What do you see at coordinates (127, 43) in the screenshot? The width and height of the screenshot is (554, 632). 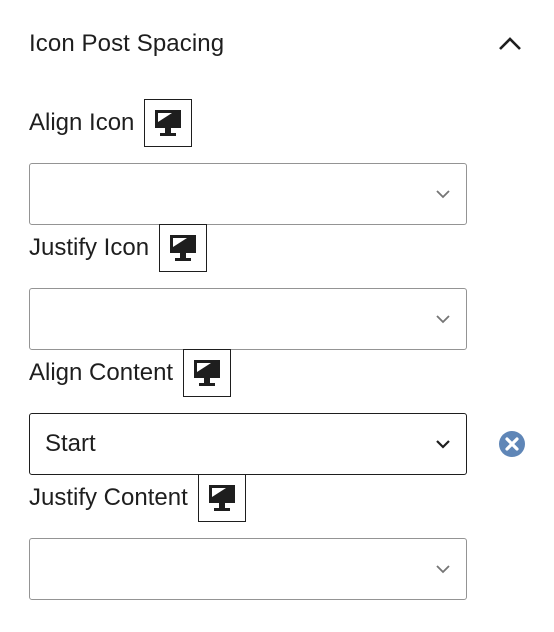 I see `panel-title: Icon Post Spacing` at bounding box center [127, 43].